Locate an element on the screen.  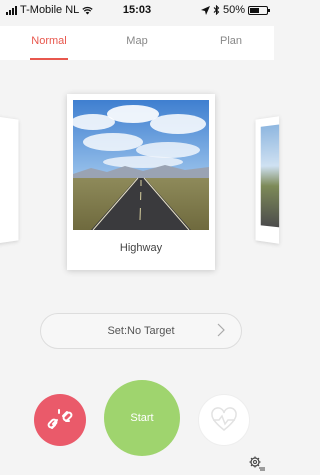
heart-rate-button is located at coordinates (224, 420).